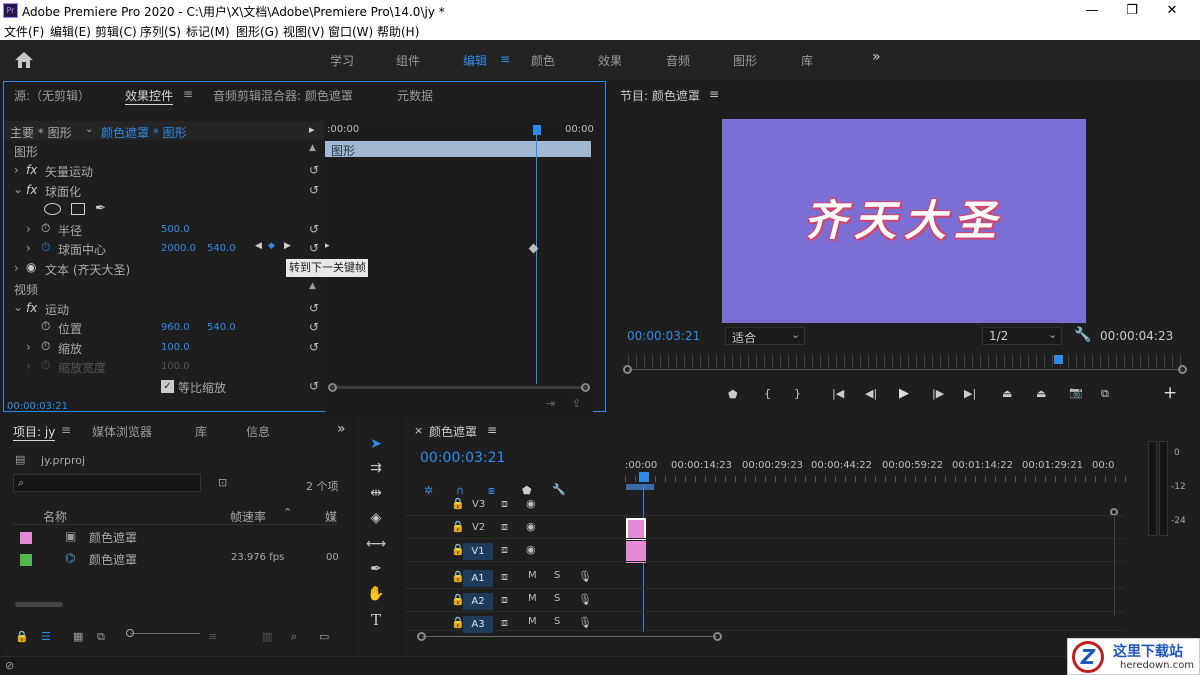  I want to click on track-select-tool-icon: ⇉, so click(376, 471).